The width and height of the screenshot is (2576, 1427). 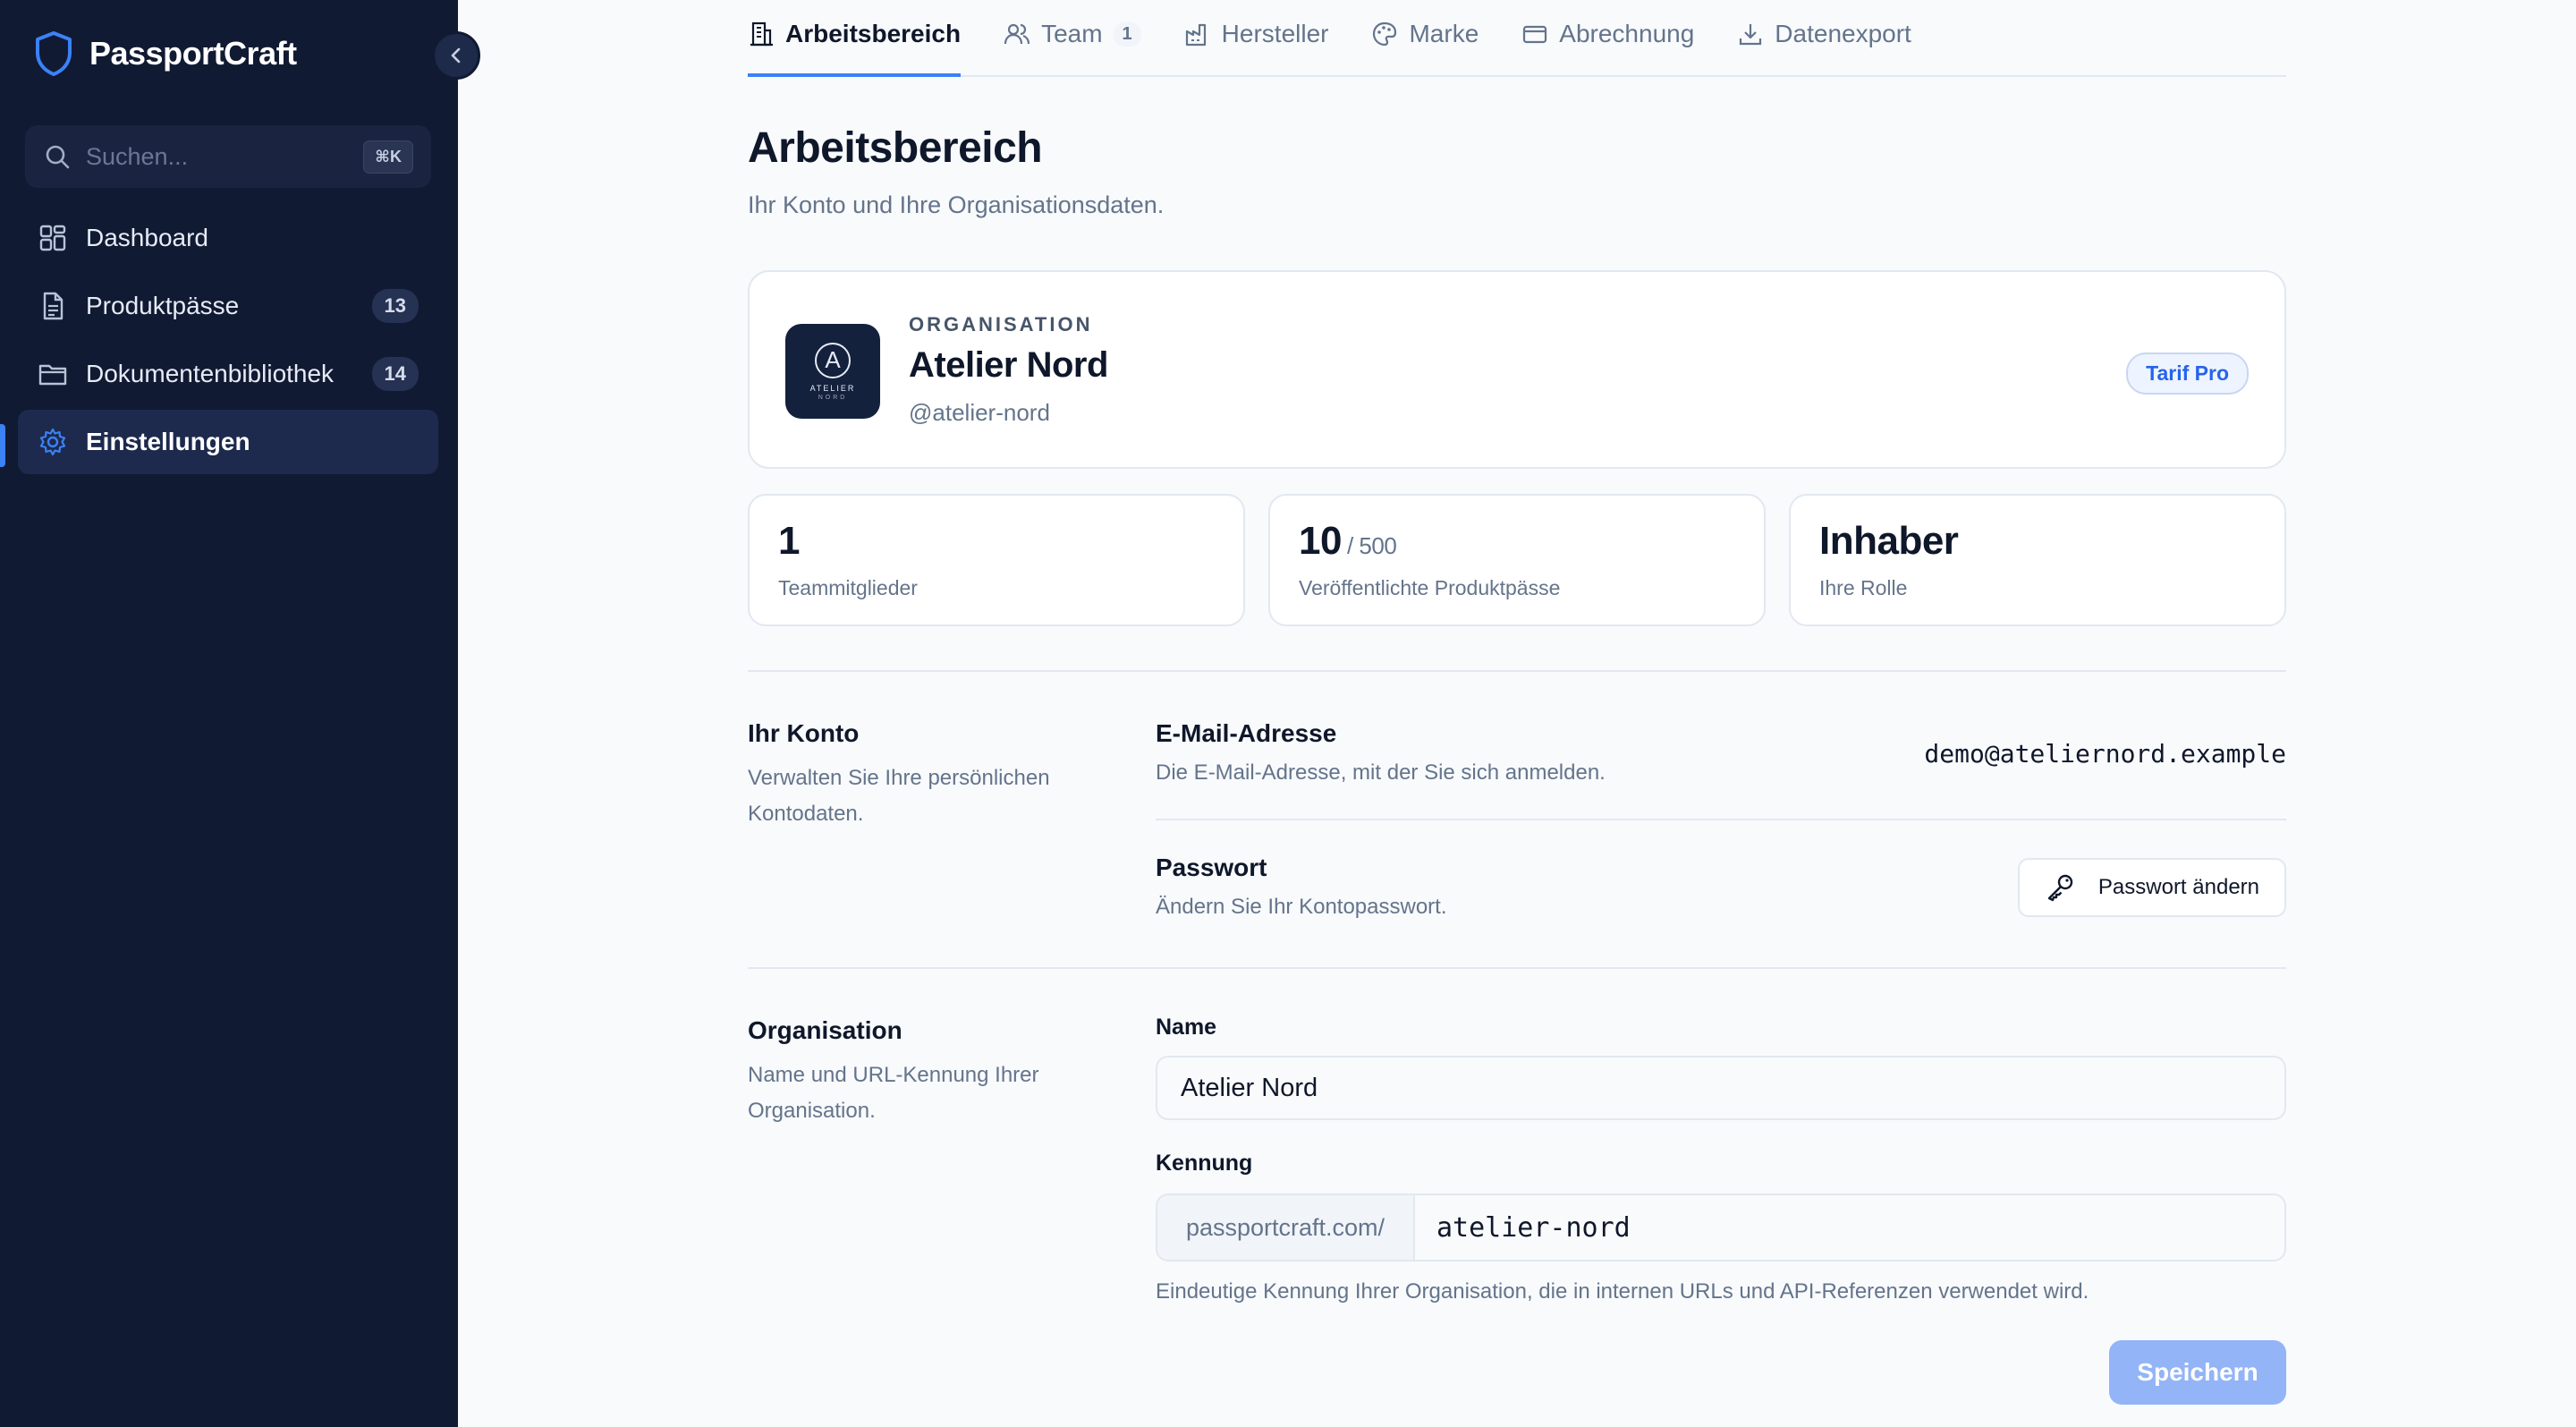 I want to click on document-icon, so click(x=53, y=306).